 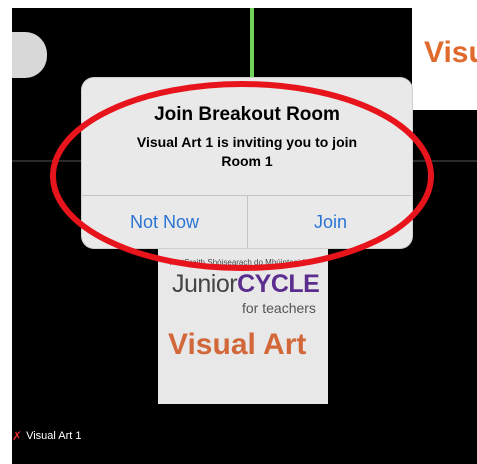 I want to click on participant-name-tag: ✗ Visual Art 1, so click(x=47, y=436).